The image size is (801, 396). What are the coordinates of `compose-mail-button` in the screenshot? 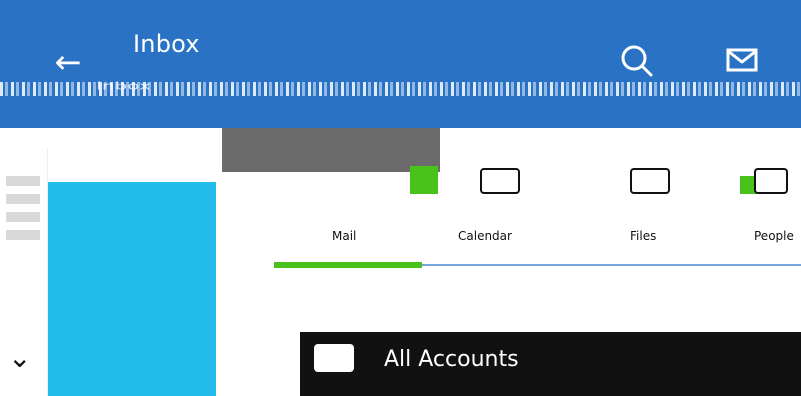 It's located at (742, 60).